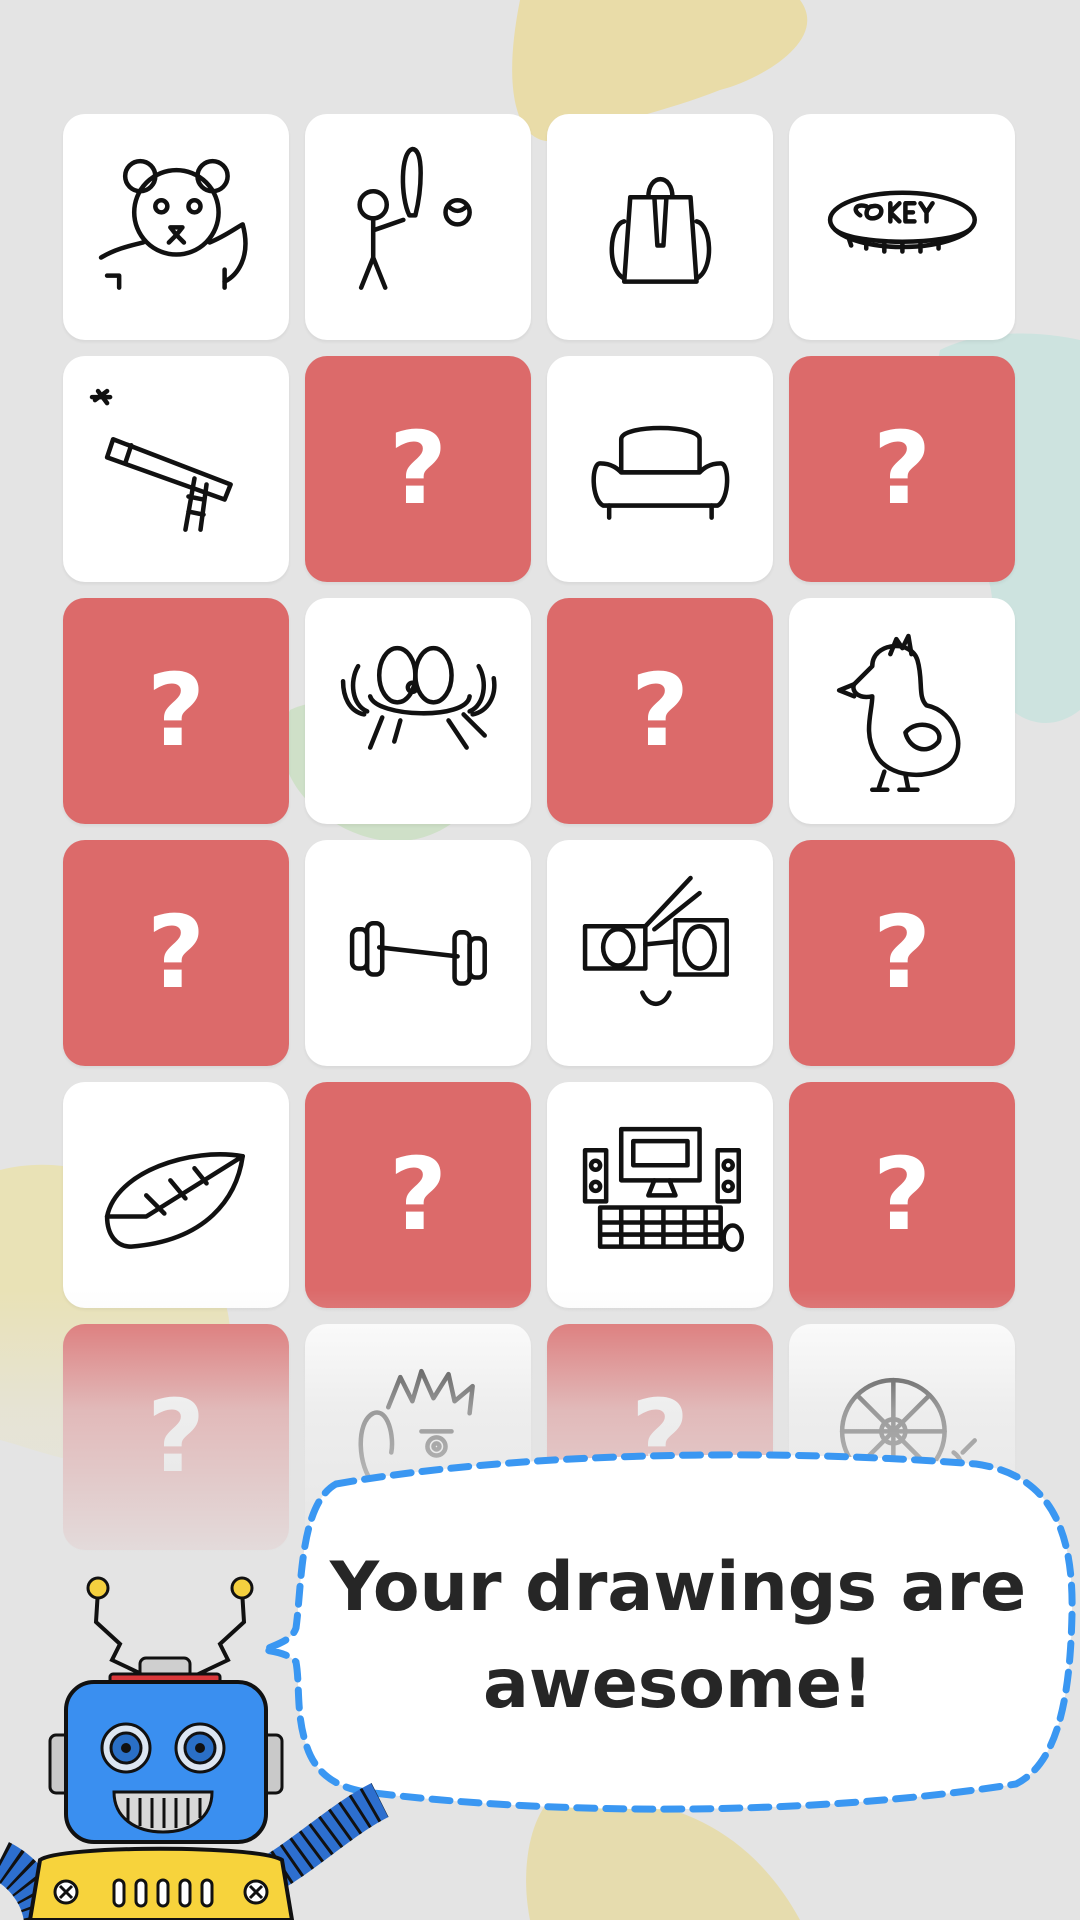 Image resolution: width=1080 pixels, height=1920 pixels. Describe the element at coordinates (173, 224) in the screenshot. I see `bear-drawing-icon` at that location.